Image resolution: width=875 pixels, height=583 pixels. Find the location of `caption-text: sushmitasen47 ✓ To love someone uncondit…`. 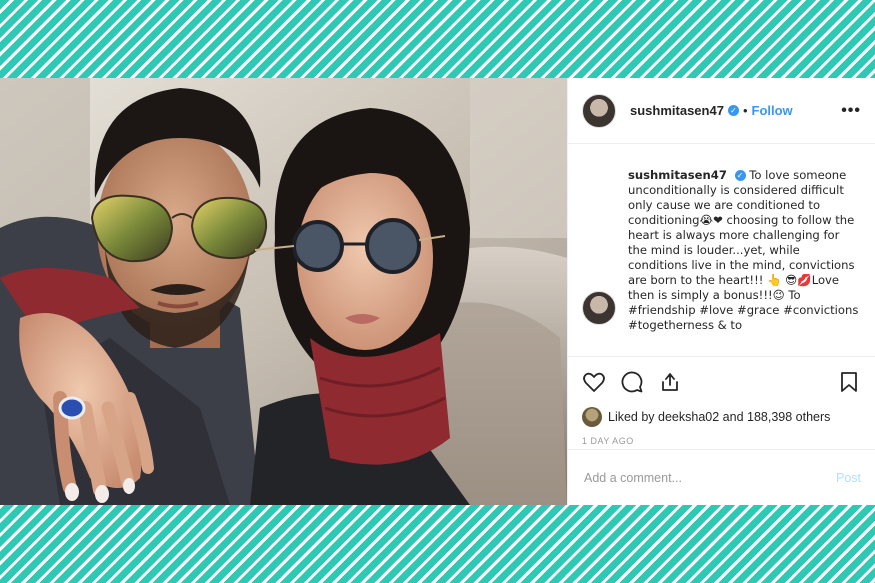

caption-text: sushmitasen47 ✓ To love someone uncondit… is located at coordinates (744, 250).